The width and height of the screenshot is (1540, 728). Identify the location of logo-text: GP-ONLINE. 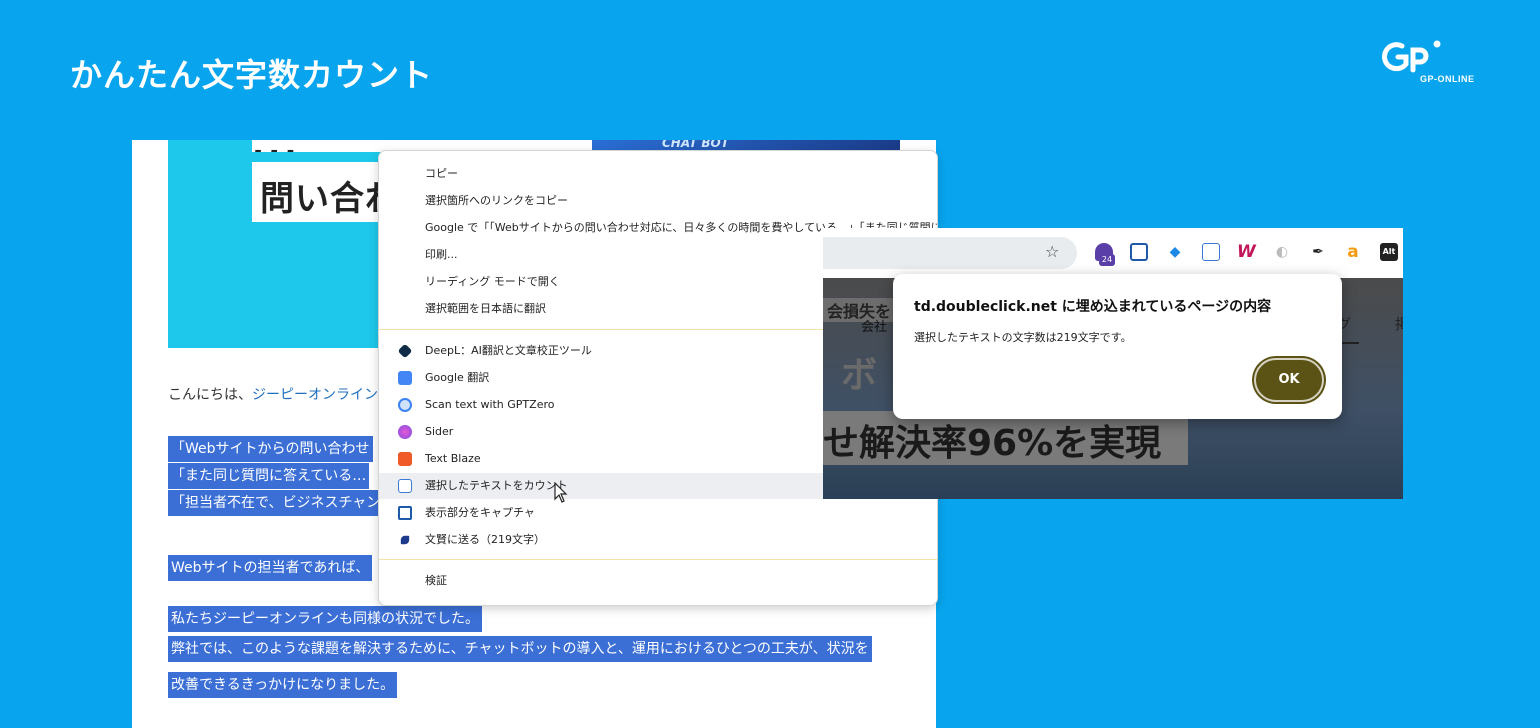
(1447, 79).